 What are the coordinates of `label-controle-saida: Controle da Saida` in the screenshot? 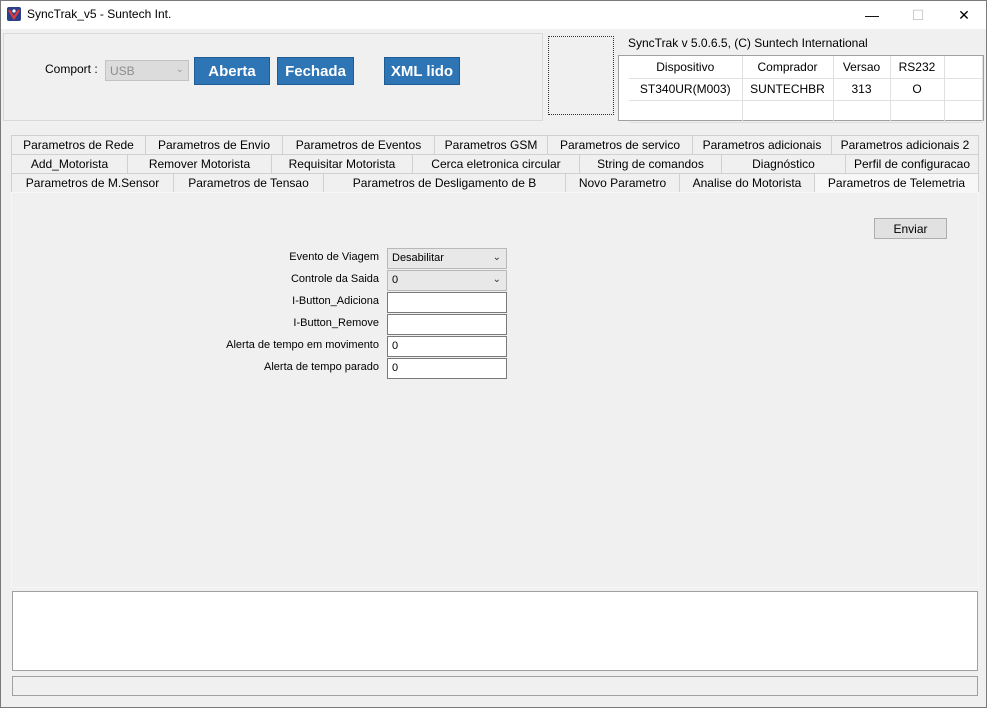 It's located at (334, 279).